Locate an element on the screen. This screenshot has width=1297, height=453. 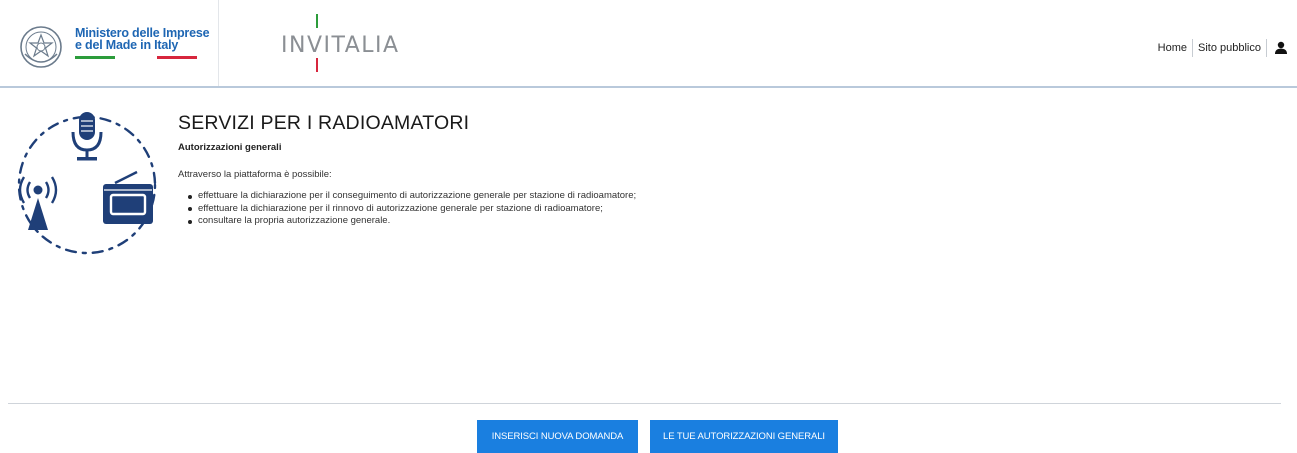
top-navigation: Home Sito pubblico is located at coordinates (1221, 48).